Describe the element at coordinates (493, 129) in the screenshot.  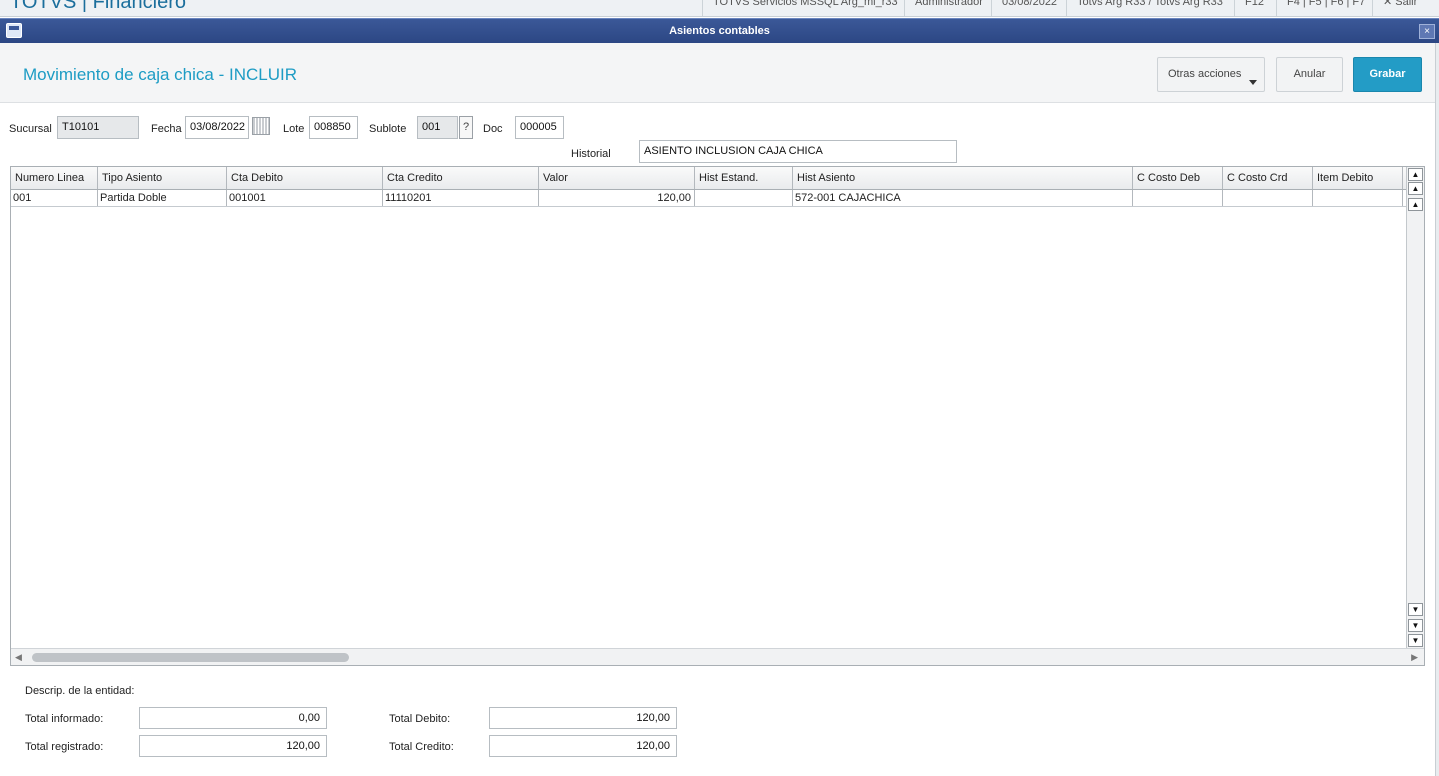
I see `doc-label: Doc` at that location.